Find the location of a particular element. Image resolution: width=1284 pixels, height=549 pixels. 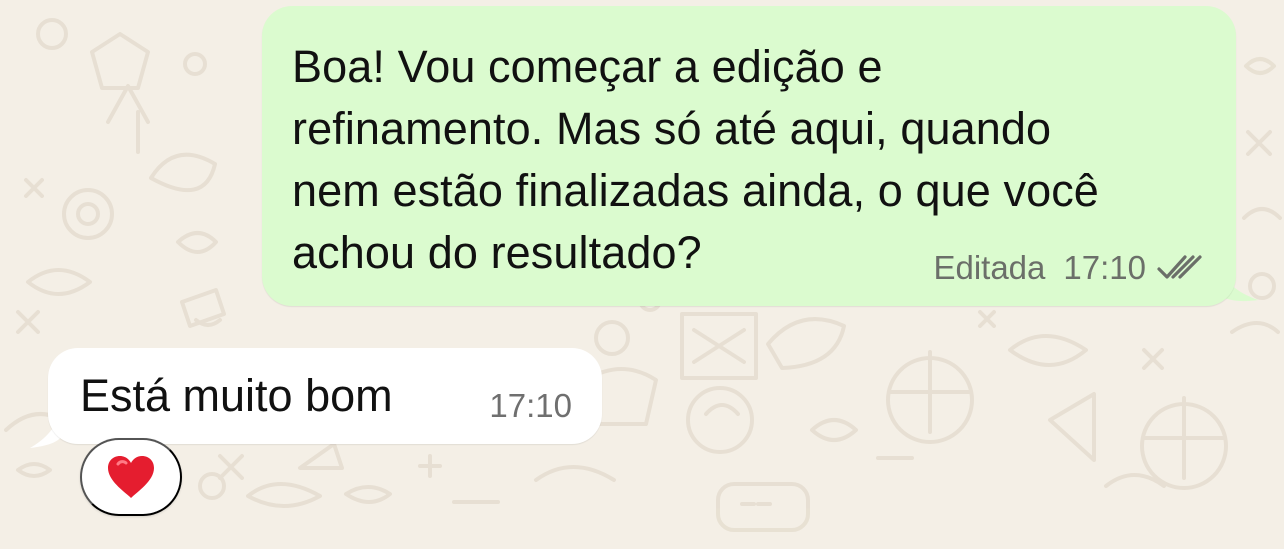

double-check-icon is located at coordinates (1179, 267).